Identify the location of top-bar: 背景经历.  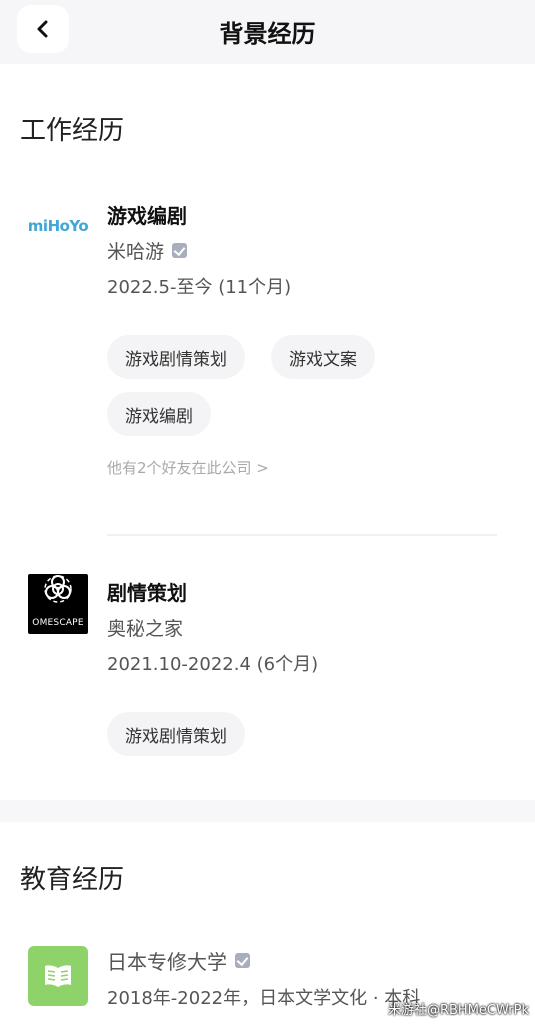
(267, 32).